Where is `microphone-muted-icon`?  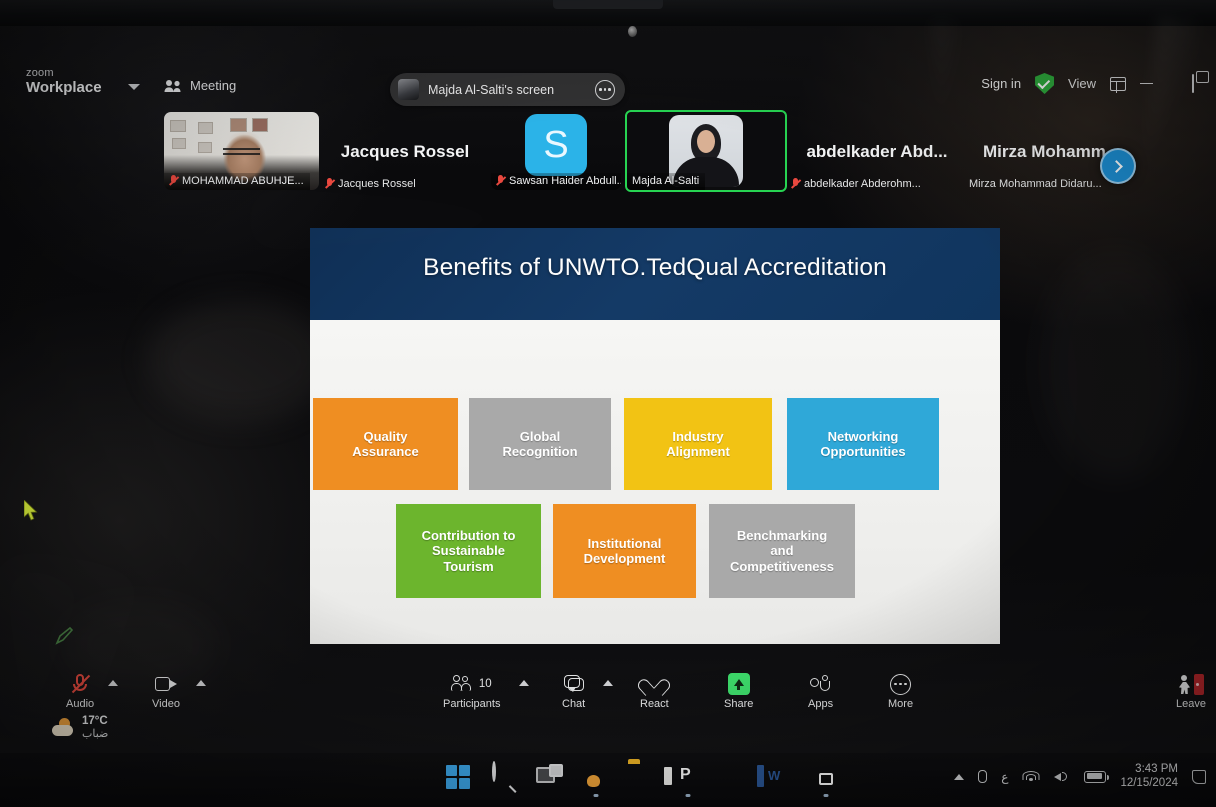
microphone-muted-icon is located at coordinates (81, 684).